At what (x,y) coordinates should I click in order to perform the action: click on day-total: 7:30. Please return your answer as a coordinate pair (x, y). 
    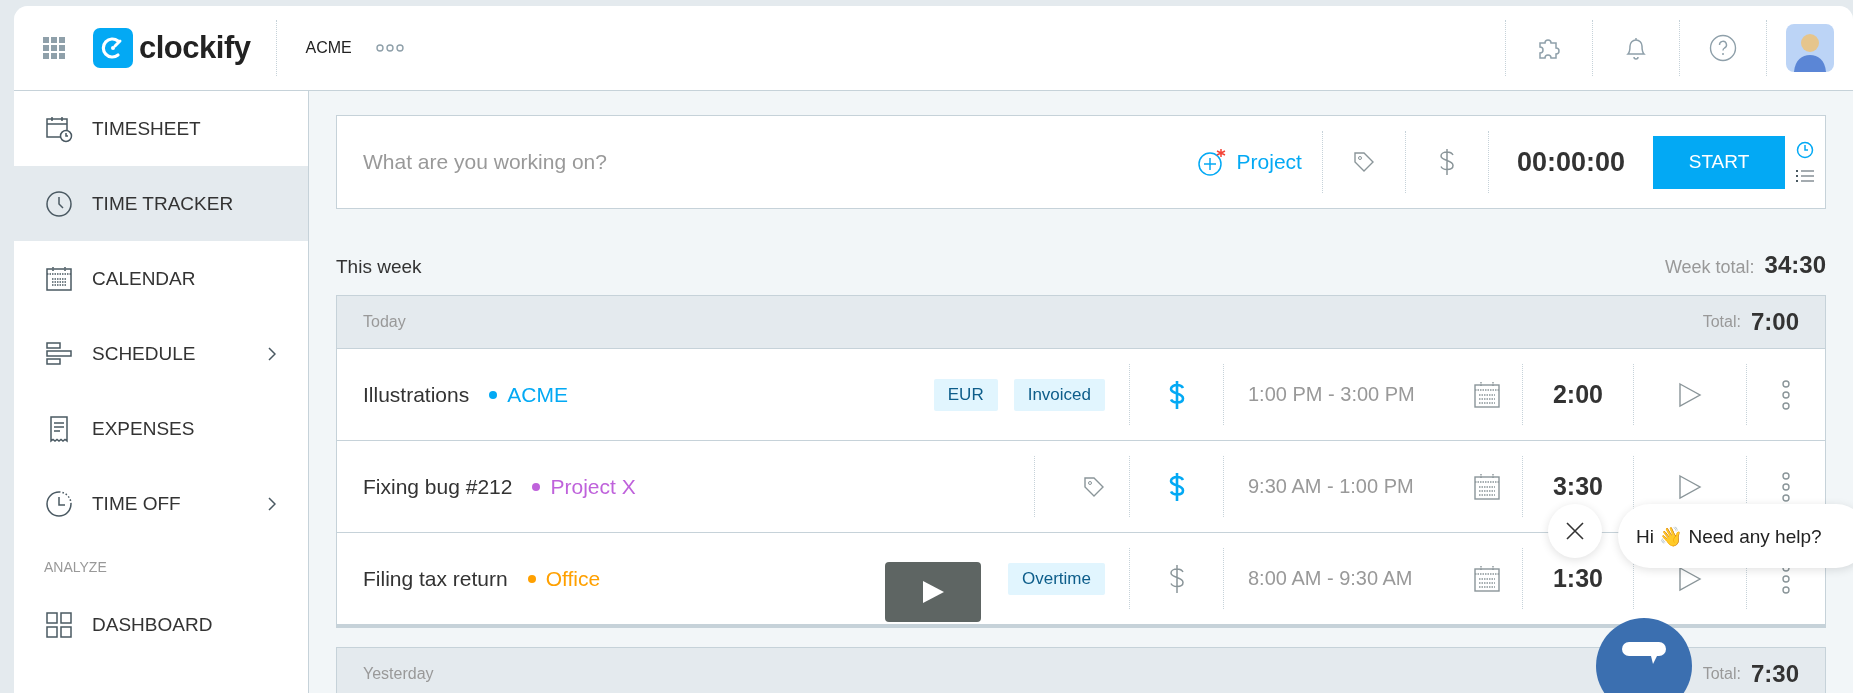
    Looking at the image, I should click on (1774, 674).